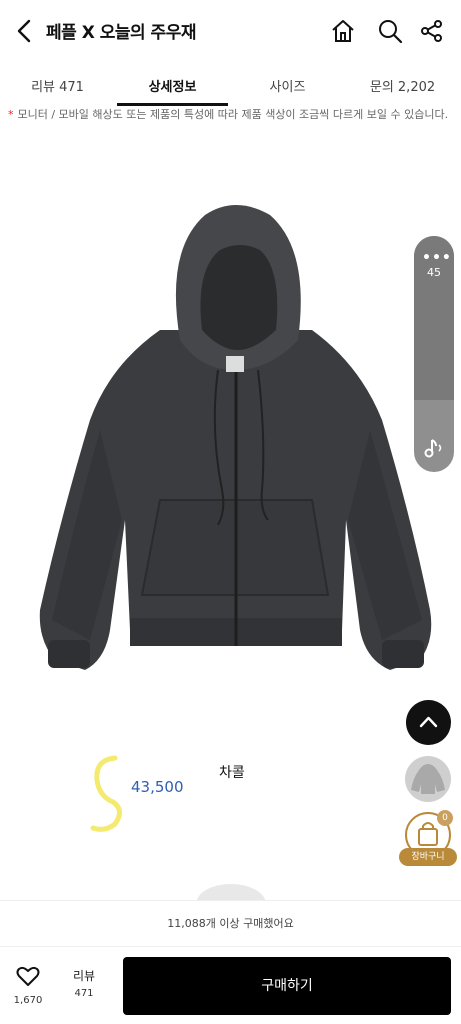 This screenshot has width=461, height=1024. I want to click on home-icon, so click(343, 31).